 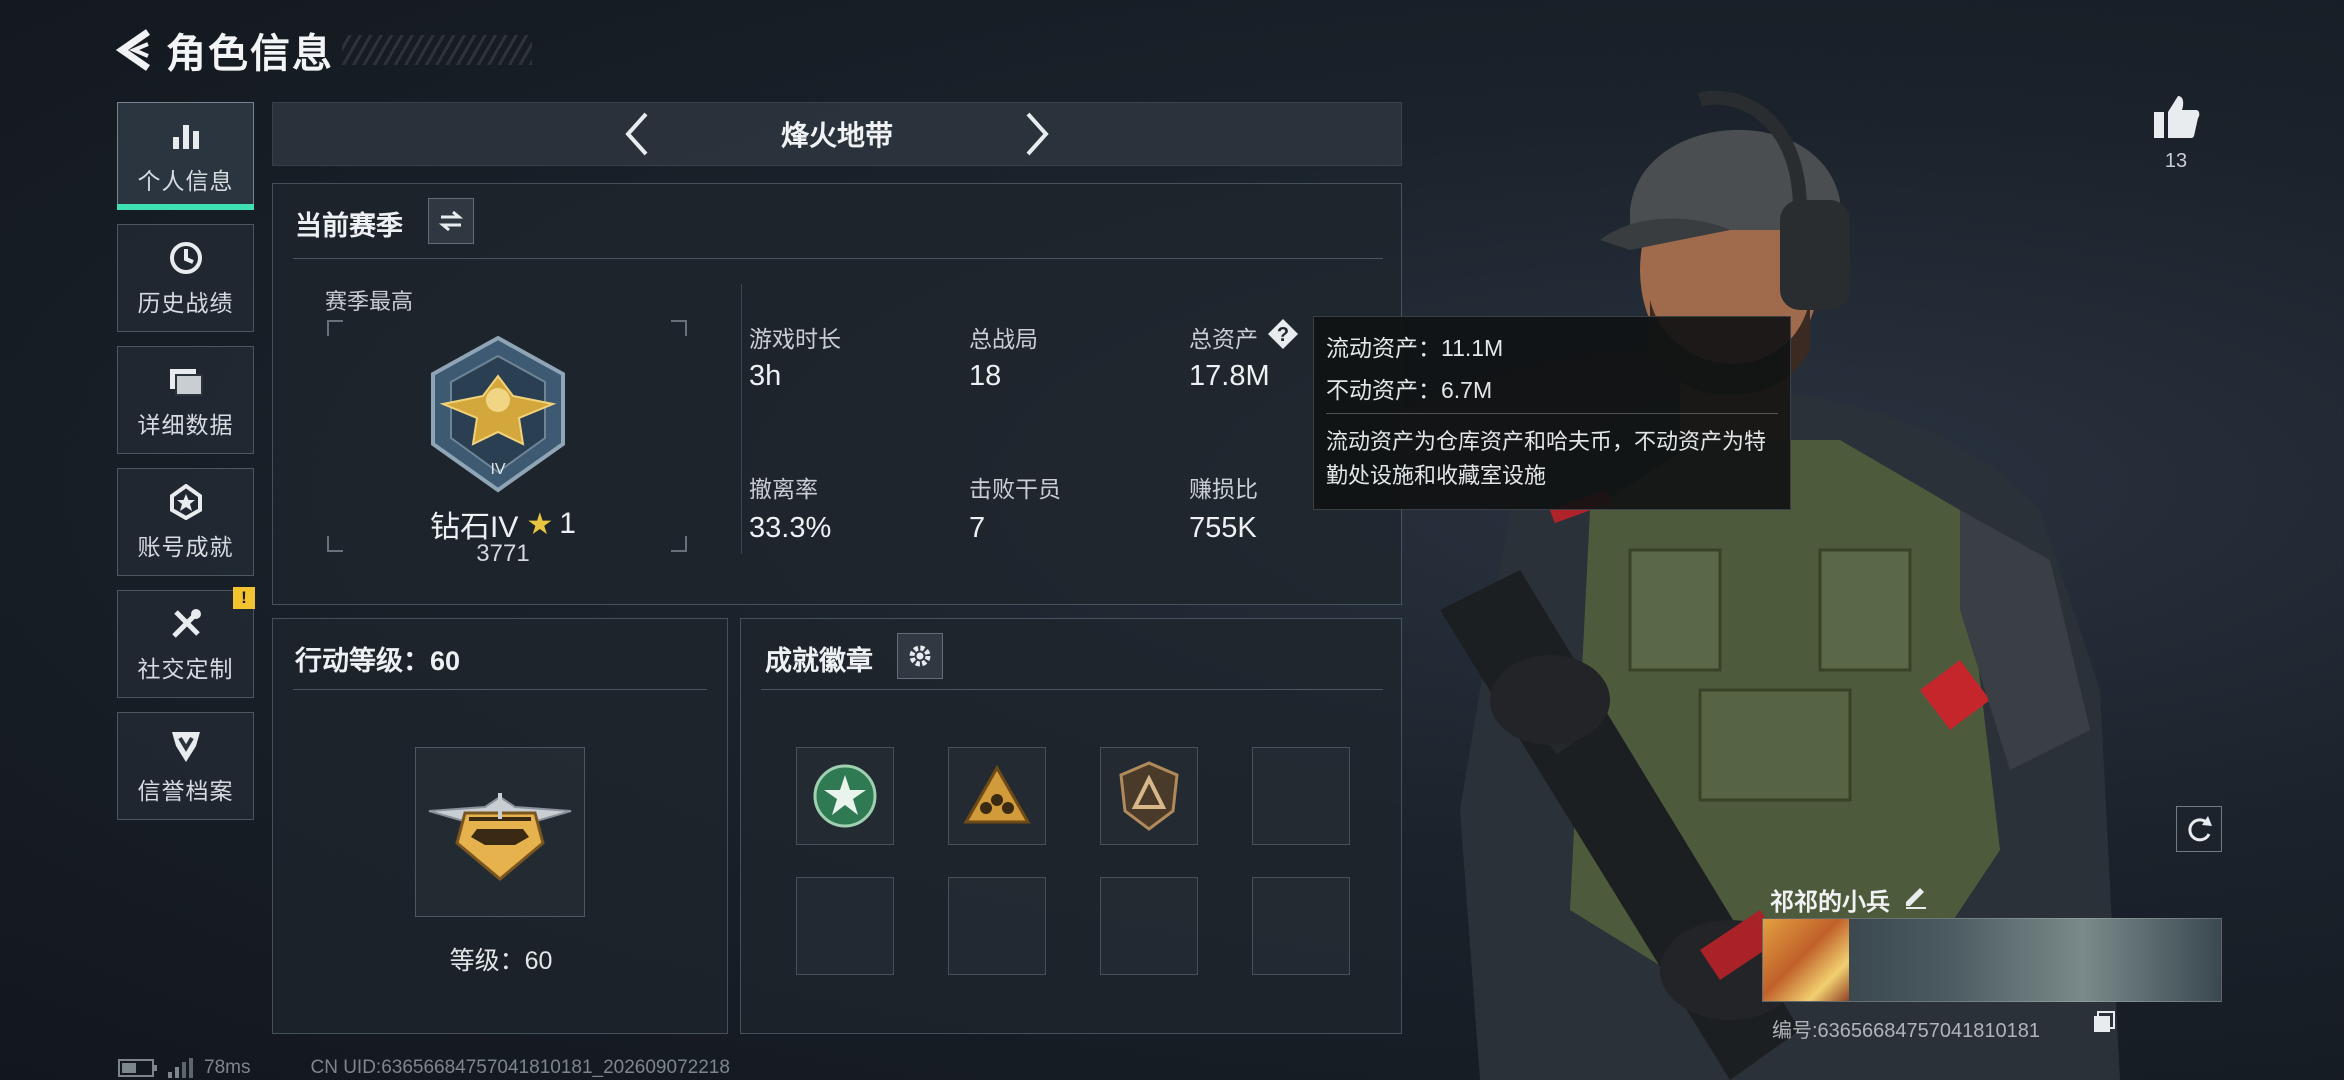 I want to click on like-count: 13, so click(x=2176, y=161).